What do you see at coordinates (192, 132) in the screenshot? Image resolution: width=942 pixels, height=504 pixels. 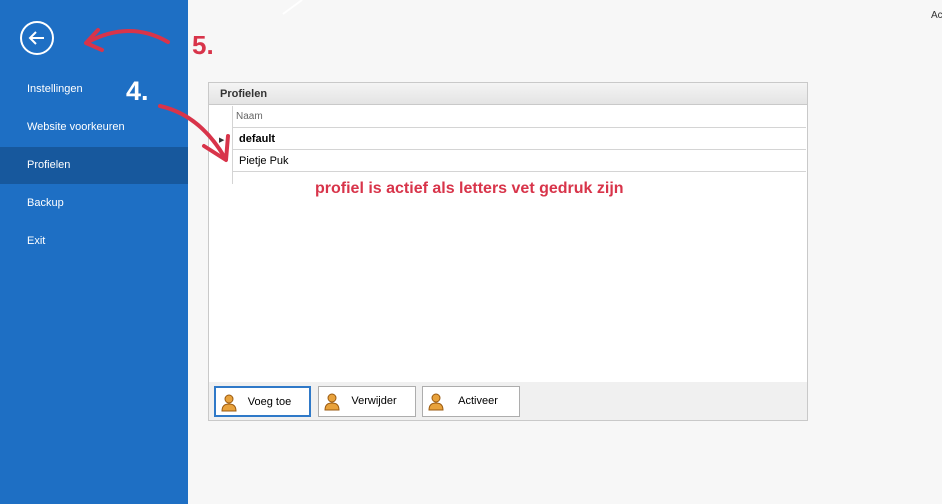 I see `arrow-to-row-icon` at bounding box center [192, 132].